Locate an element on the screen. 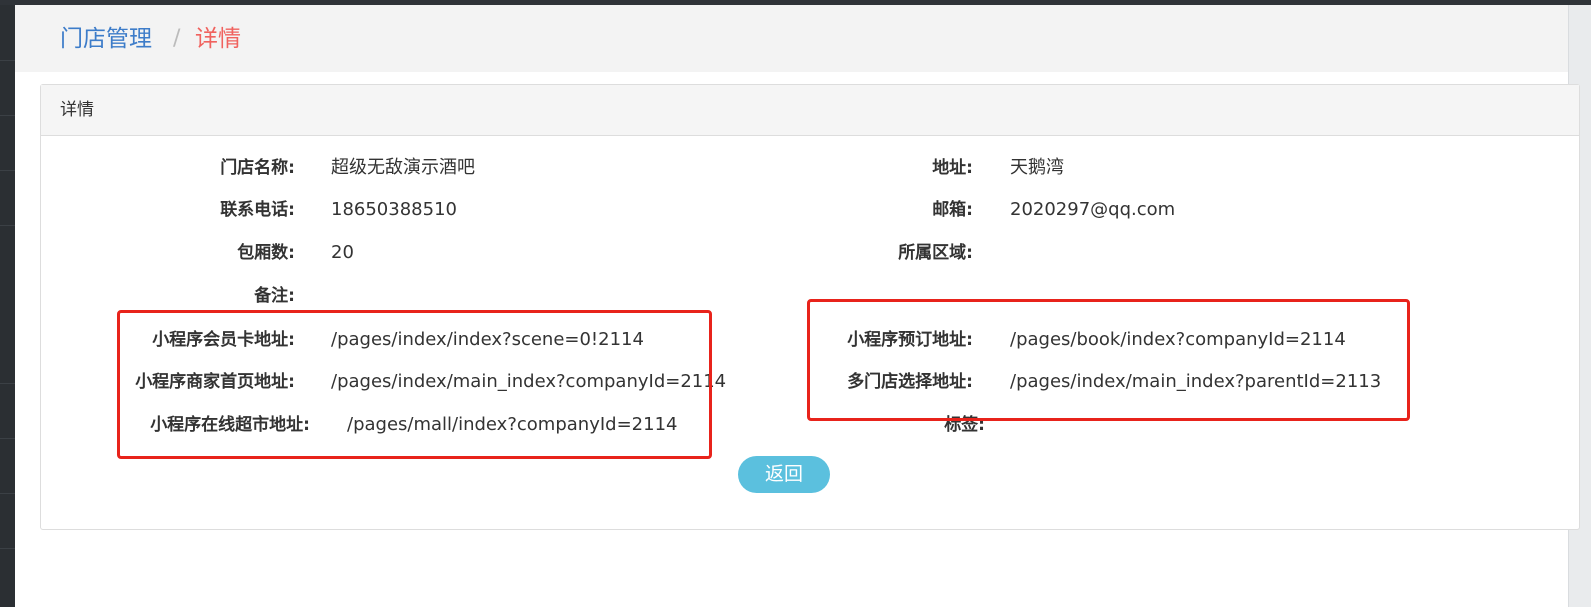 Image resolution: width=1591 pixels, height=607 pixels. member-card-url-value: /pages/index/index?scene=0!2114 is located at coordinates (487, 339).